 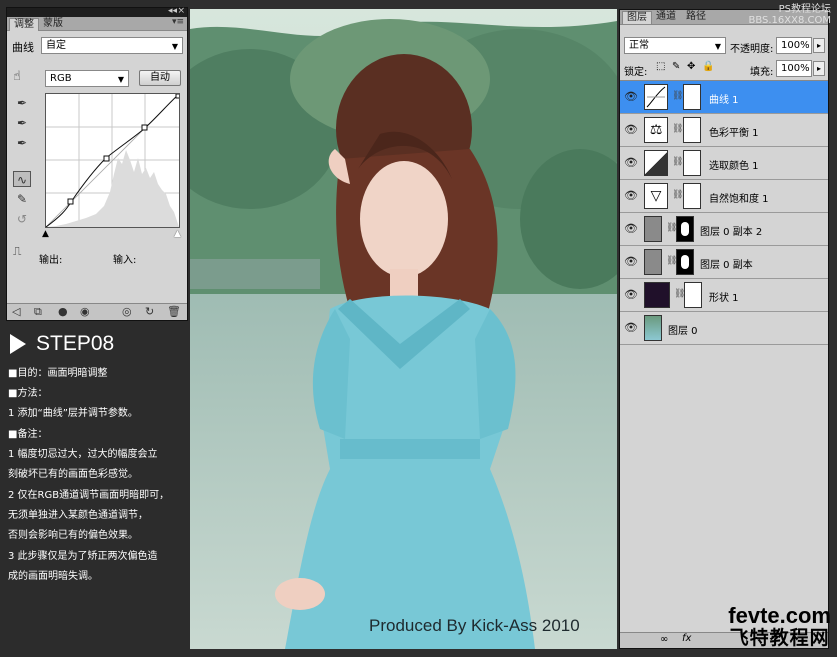 I want to click on collapse-icon: ◂◂, so click(x=172, y=11).